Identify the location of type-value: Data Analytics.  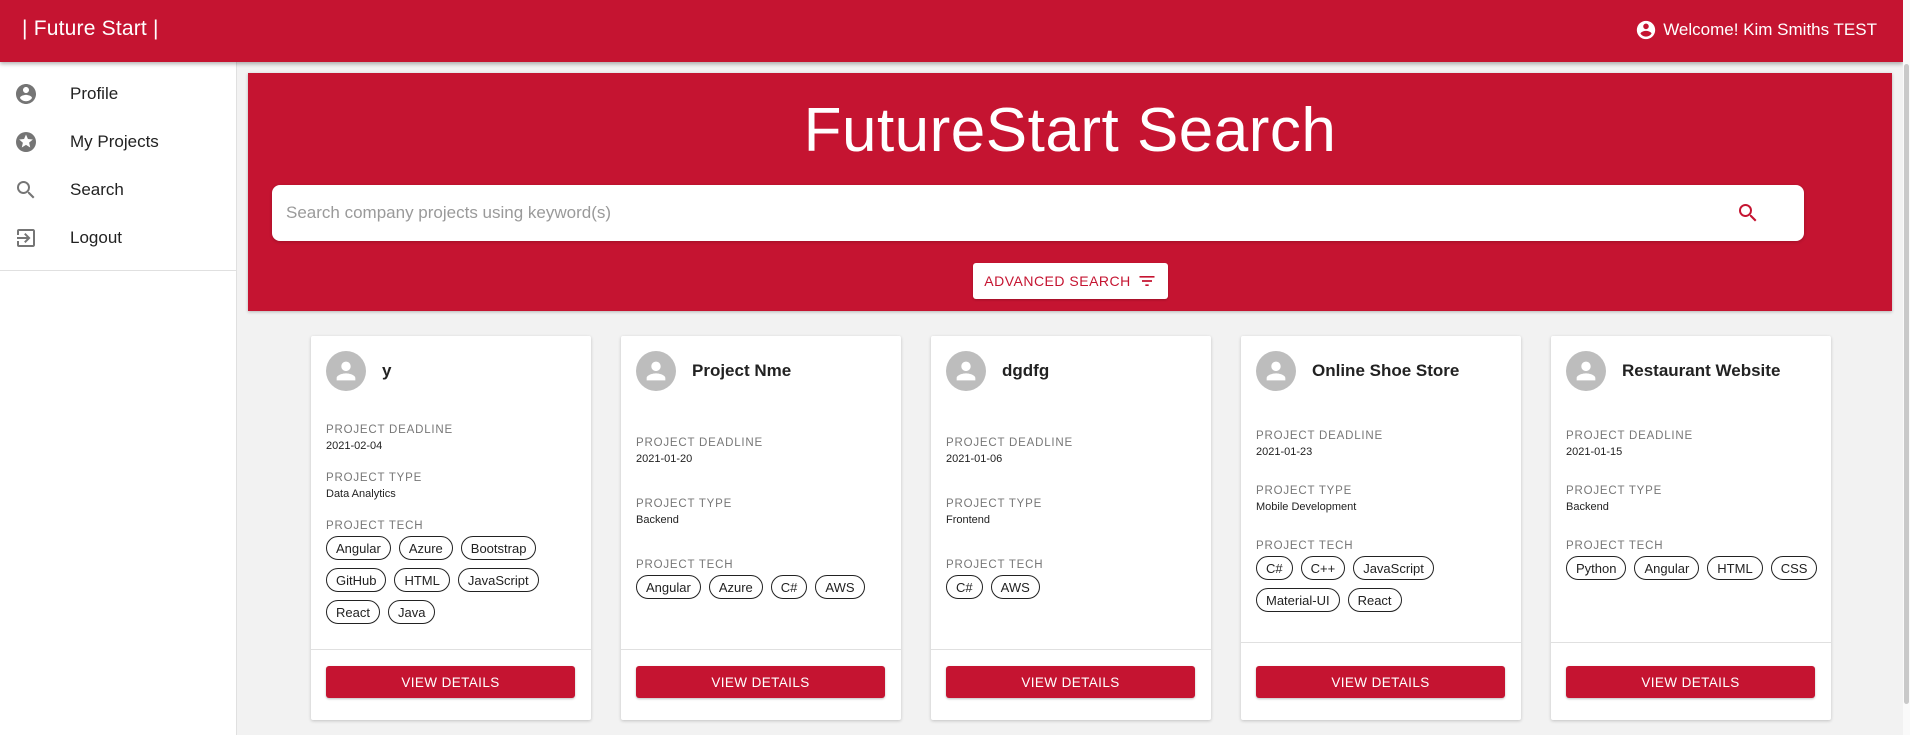
(361, 494).